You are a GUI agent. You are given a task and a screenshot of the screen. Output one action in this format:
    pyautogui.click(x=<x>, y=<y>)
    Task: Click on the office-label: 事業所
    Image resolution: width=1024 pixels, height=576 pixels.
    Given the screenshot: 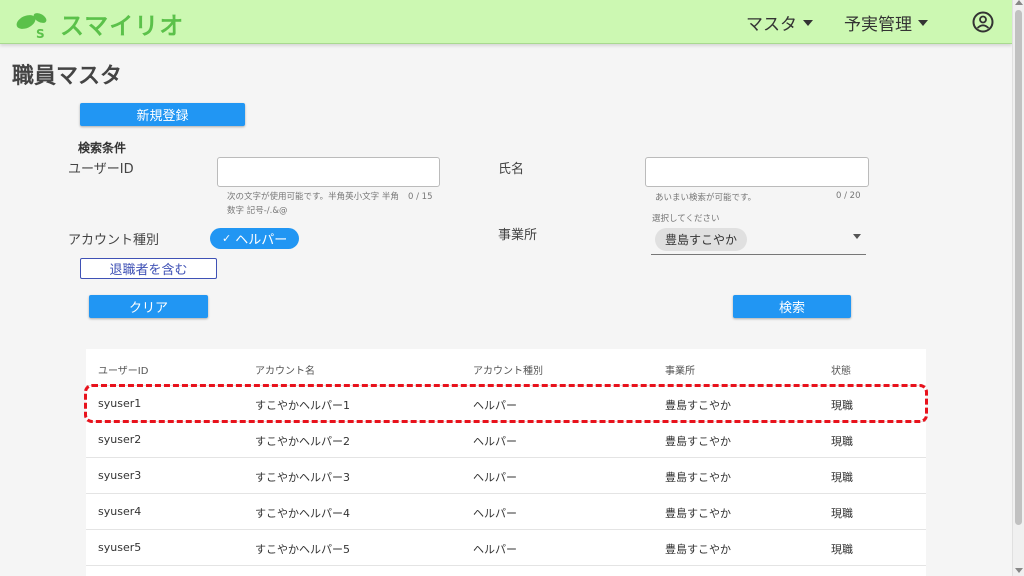 What is the action you would take?
    pyautogui.click(x=518, y=235)
    